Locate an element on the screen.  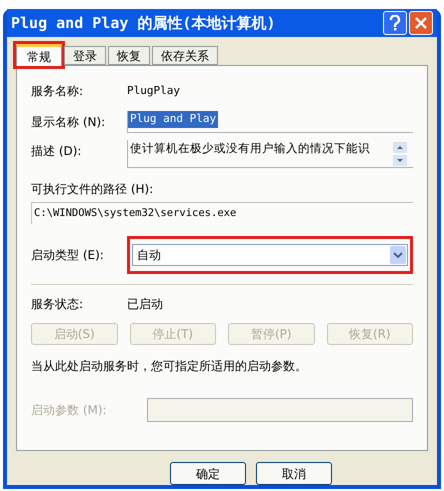
close-button is located at coordinates (421, 23).